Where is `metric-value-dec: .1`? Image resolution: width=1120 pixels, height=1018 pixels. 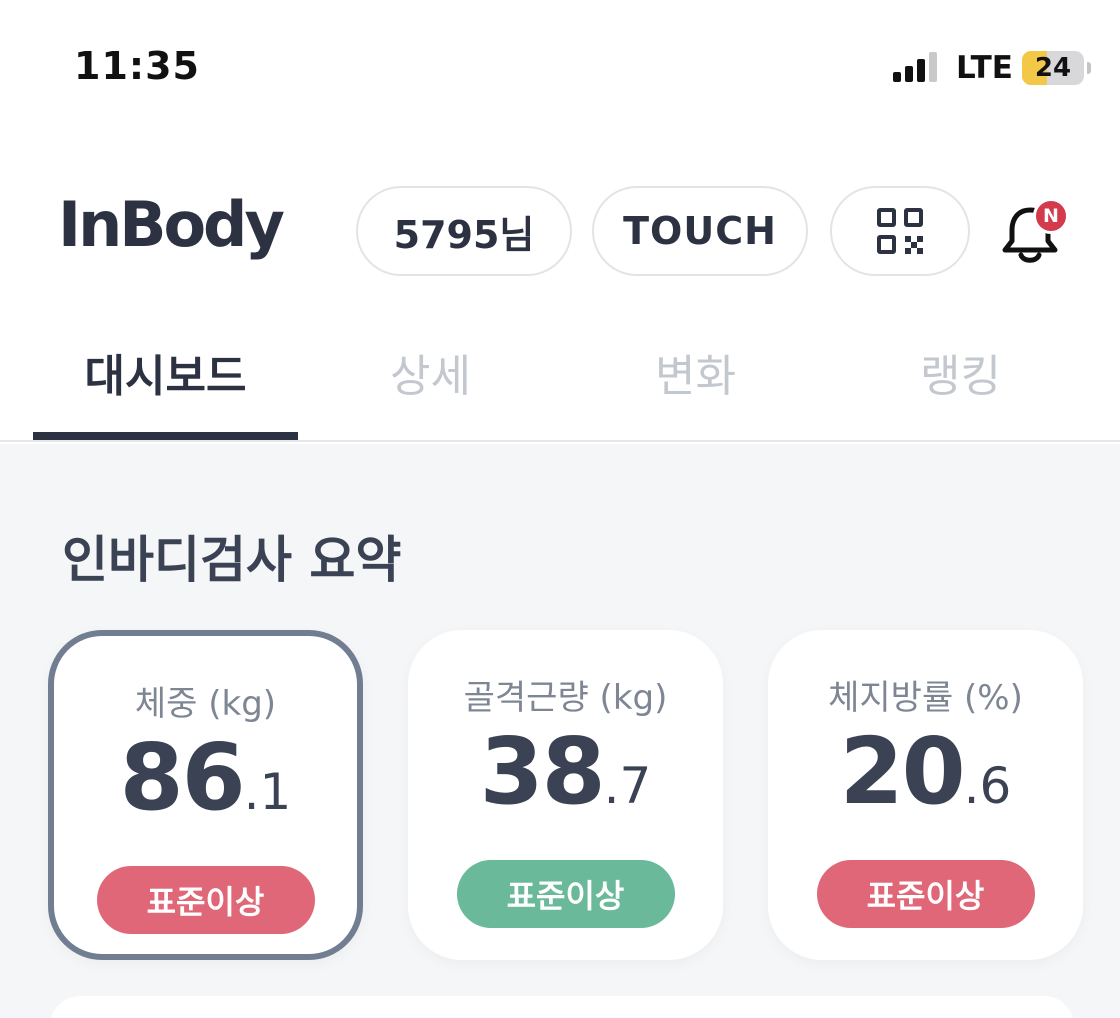
metric-value-dec: .1 is located at coordinates (267, 792).